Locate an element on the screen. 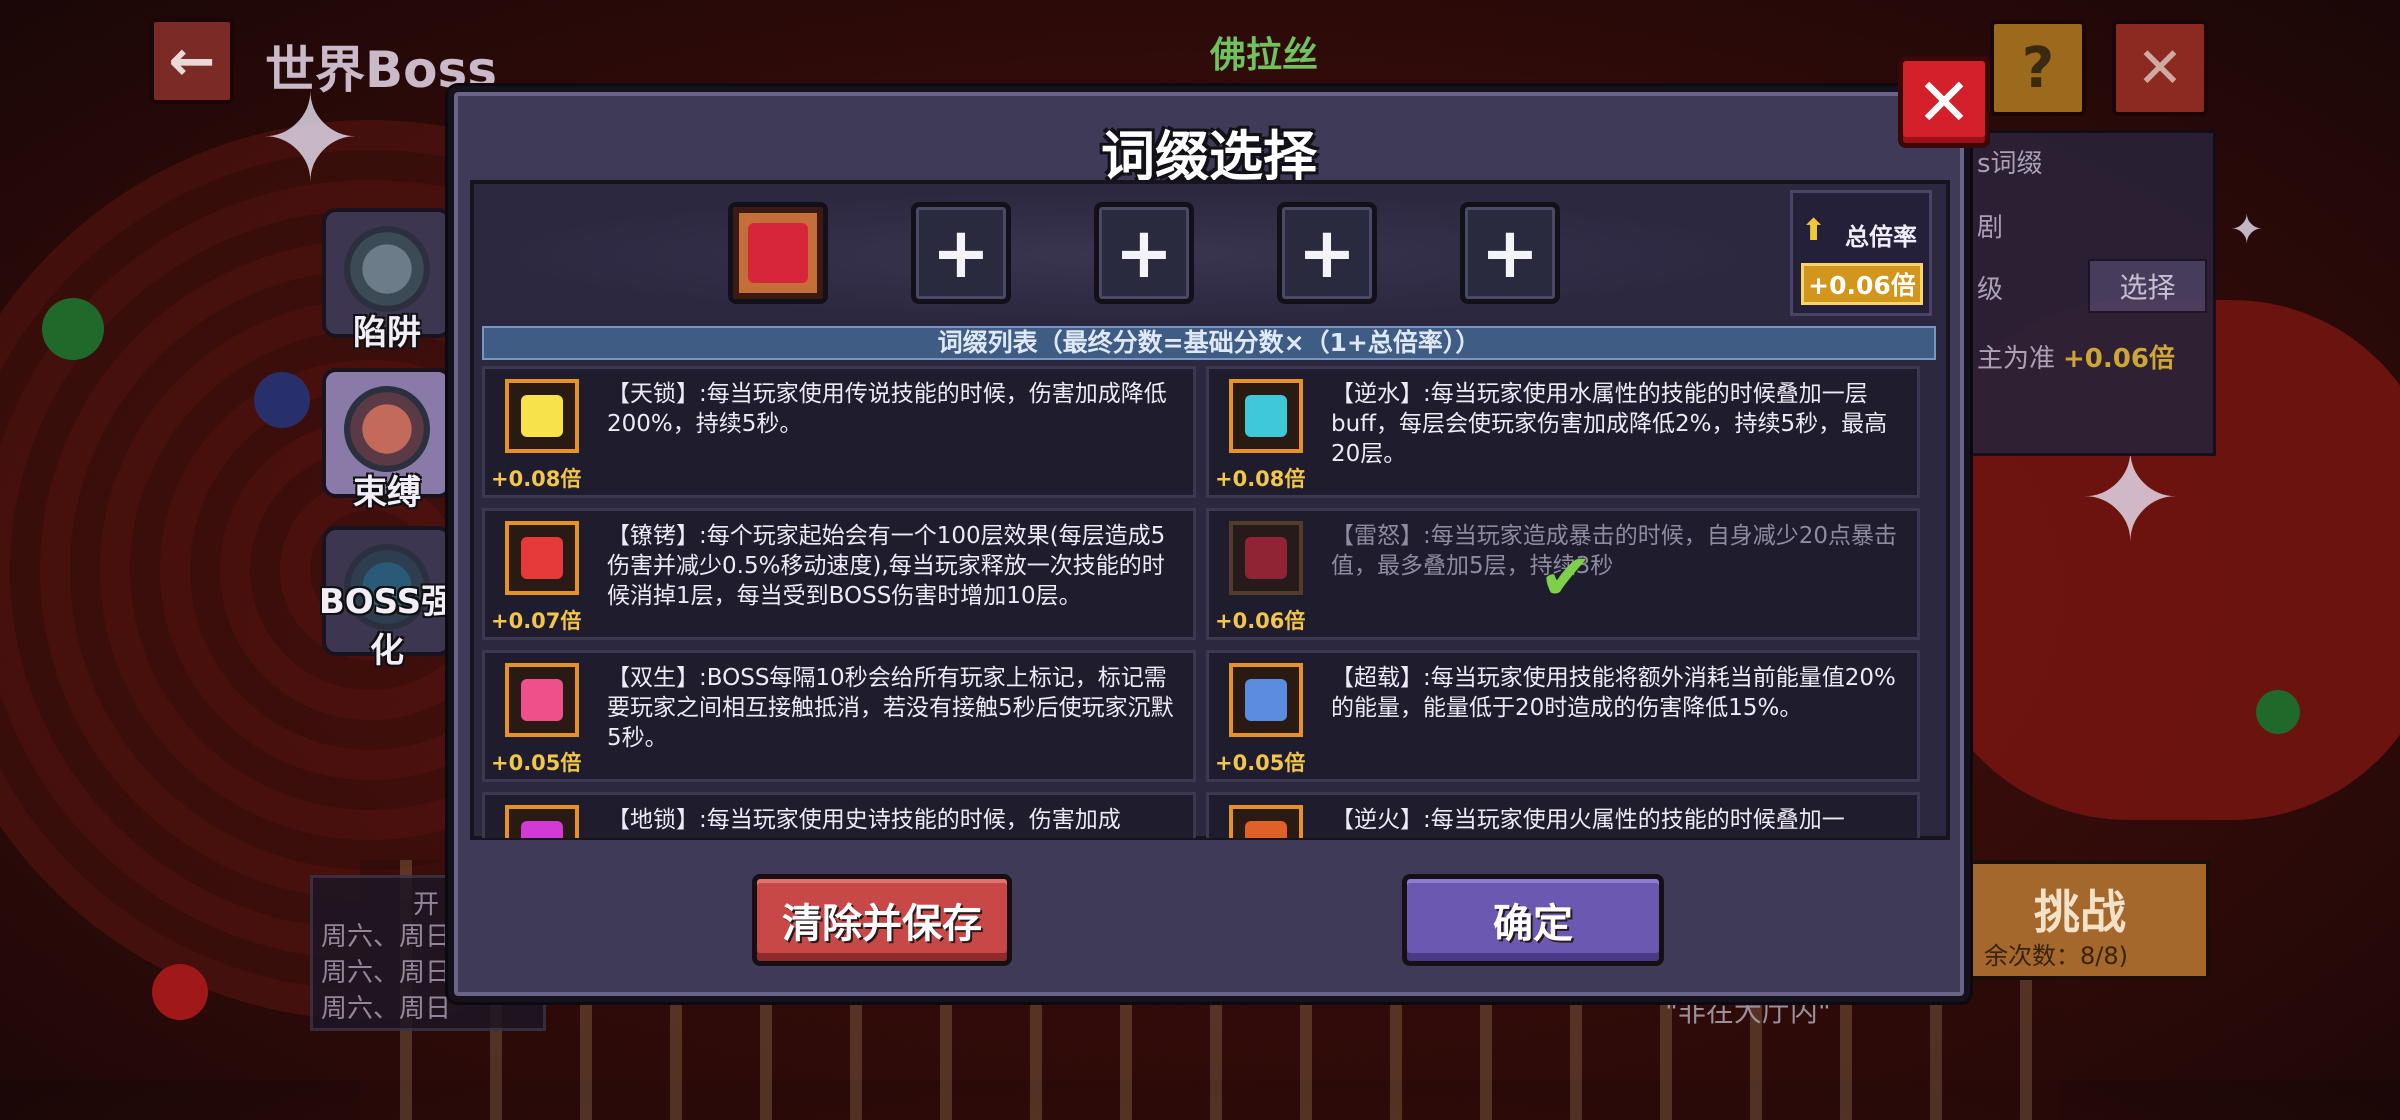 This screenshot has width=2400, height=1120. reverse-fire-icon is located at coordinates (1266, 821).